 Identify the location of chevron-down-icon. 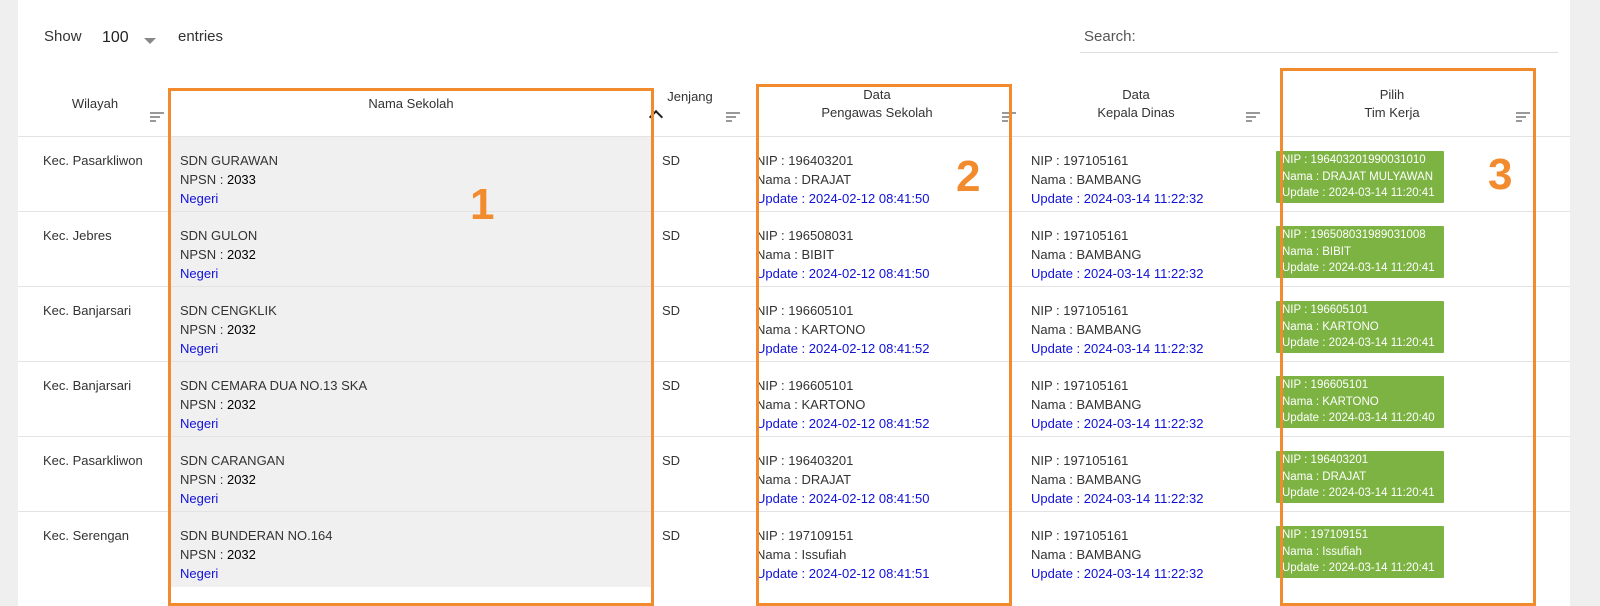
(150, 41).